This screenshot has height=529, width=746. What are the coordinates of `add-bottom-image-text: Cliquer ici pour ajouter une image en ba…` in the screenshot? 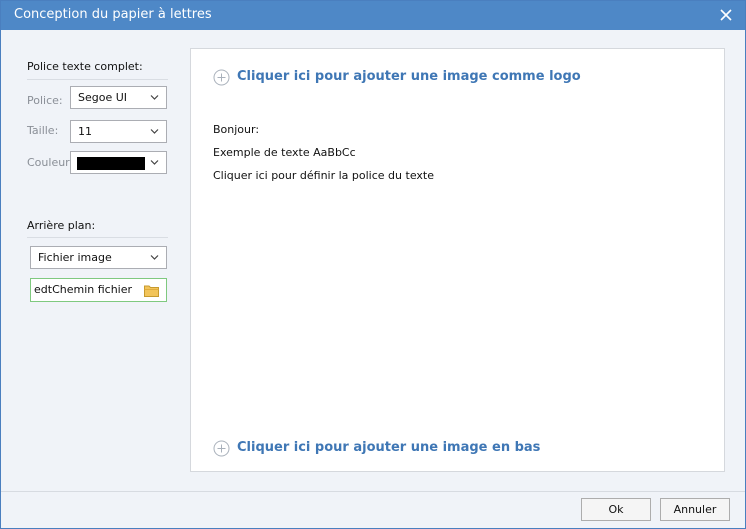 It's located at (389, 447).